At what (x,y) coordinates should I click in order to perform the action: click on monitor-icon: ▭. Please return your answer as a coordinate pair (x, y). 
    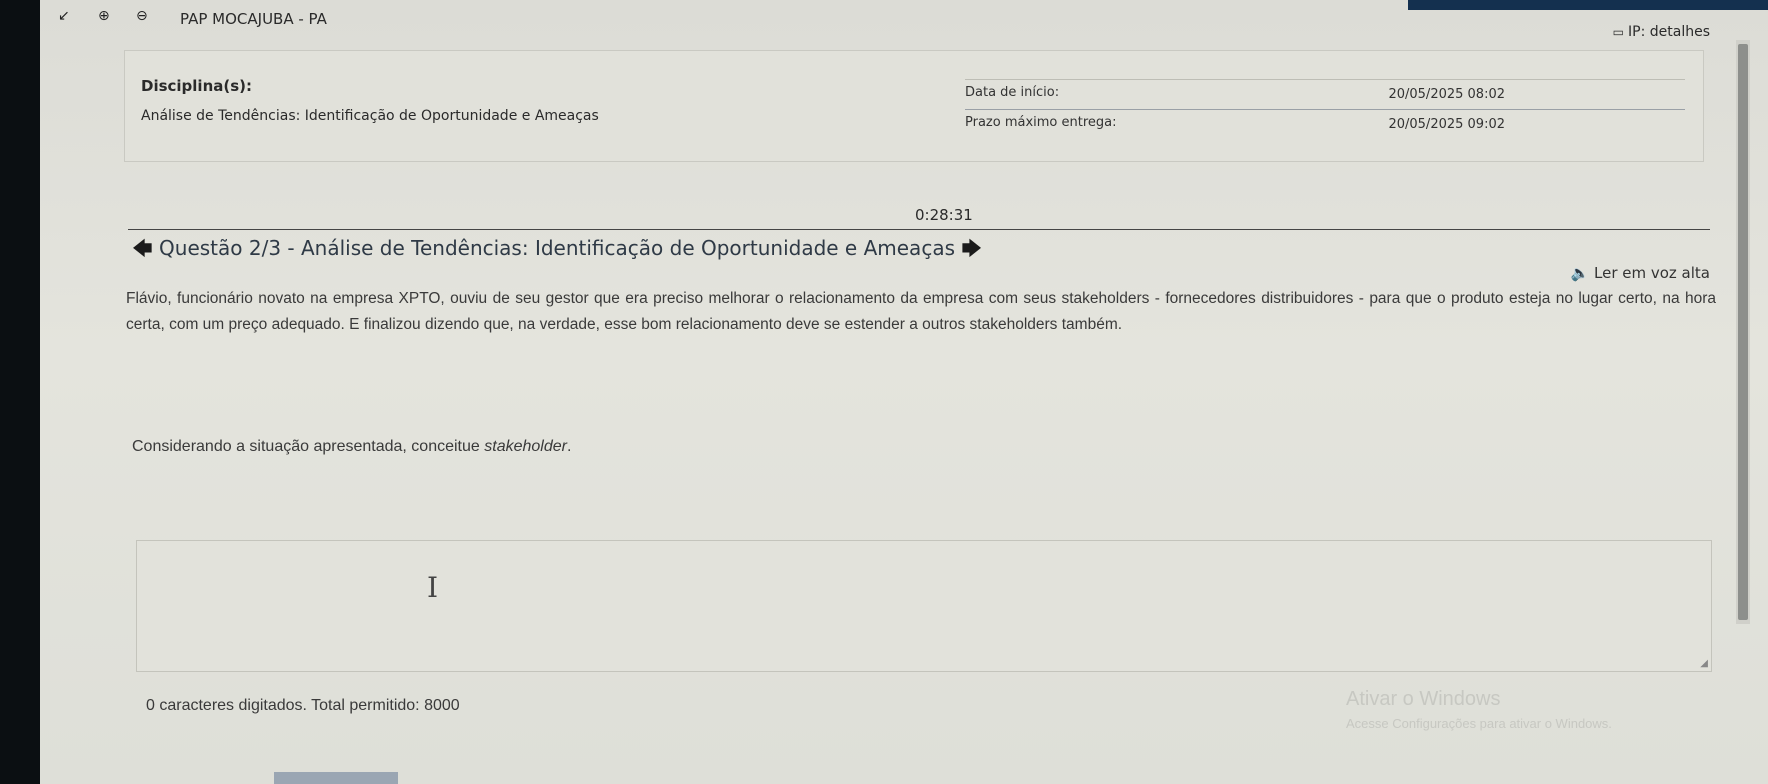
    Looking at the image, I should click on (1618, 32).